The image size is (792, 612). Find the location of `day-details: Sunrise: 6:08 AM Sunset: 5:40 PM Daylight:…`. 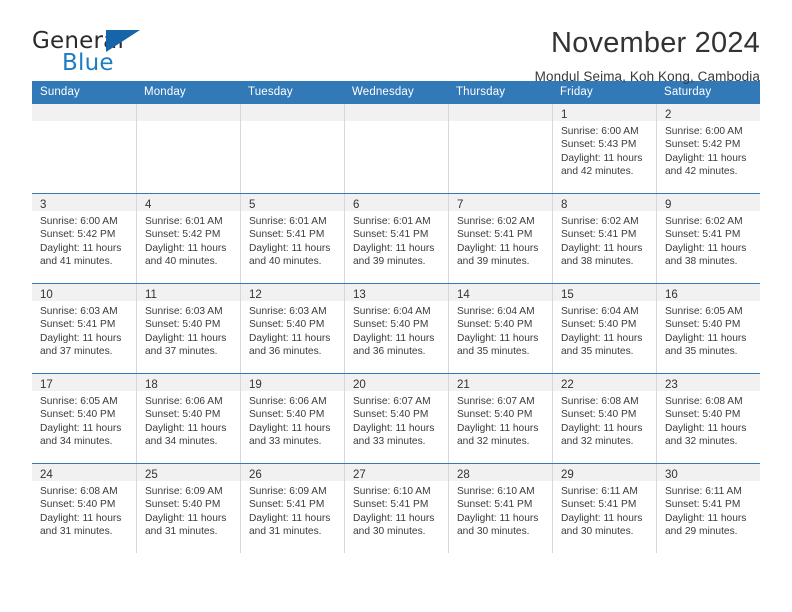

day-details: Sunrise: 6:08 AM Sunset: 5:40 PM Daylight:… is located at coordinates (84, 510).